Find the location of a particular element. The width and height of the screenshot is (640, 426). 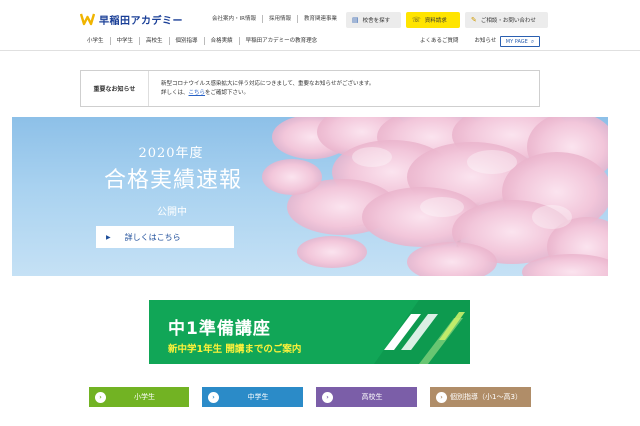

hero-title: 合格実績速報 is located at coordinates (172, 180).